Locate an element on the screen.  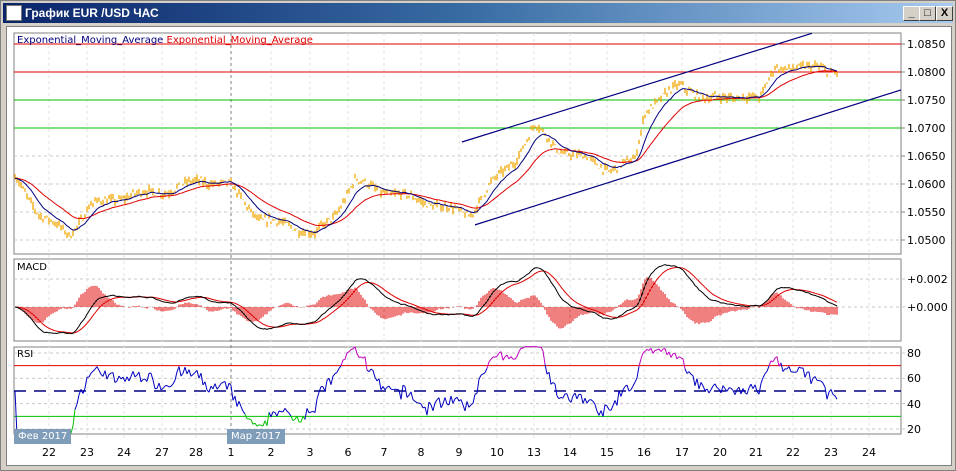
macd-line is located at coordinates (426, 299).